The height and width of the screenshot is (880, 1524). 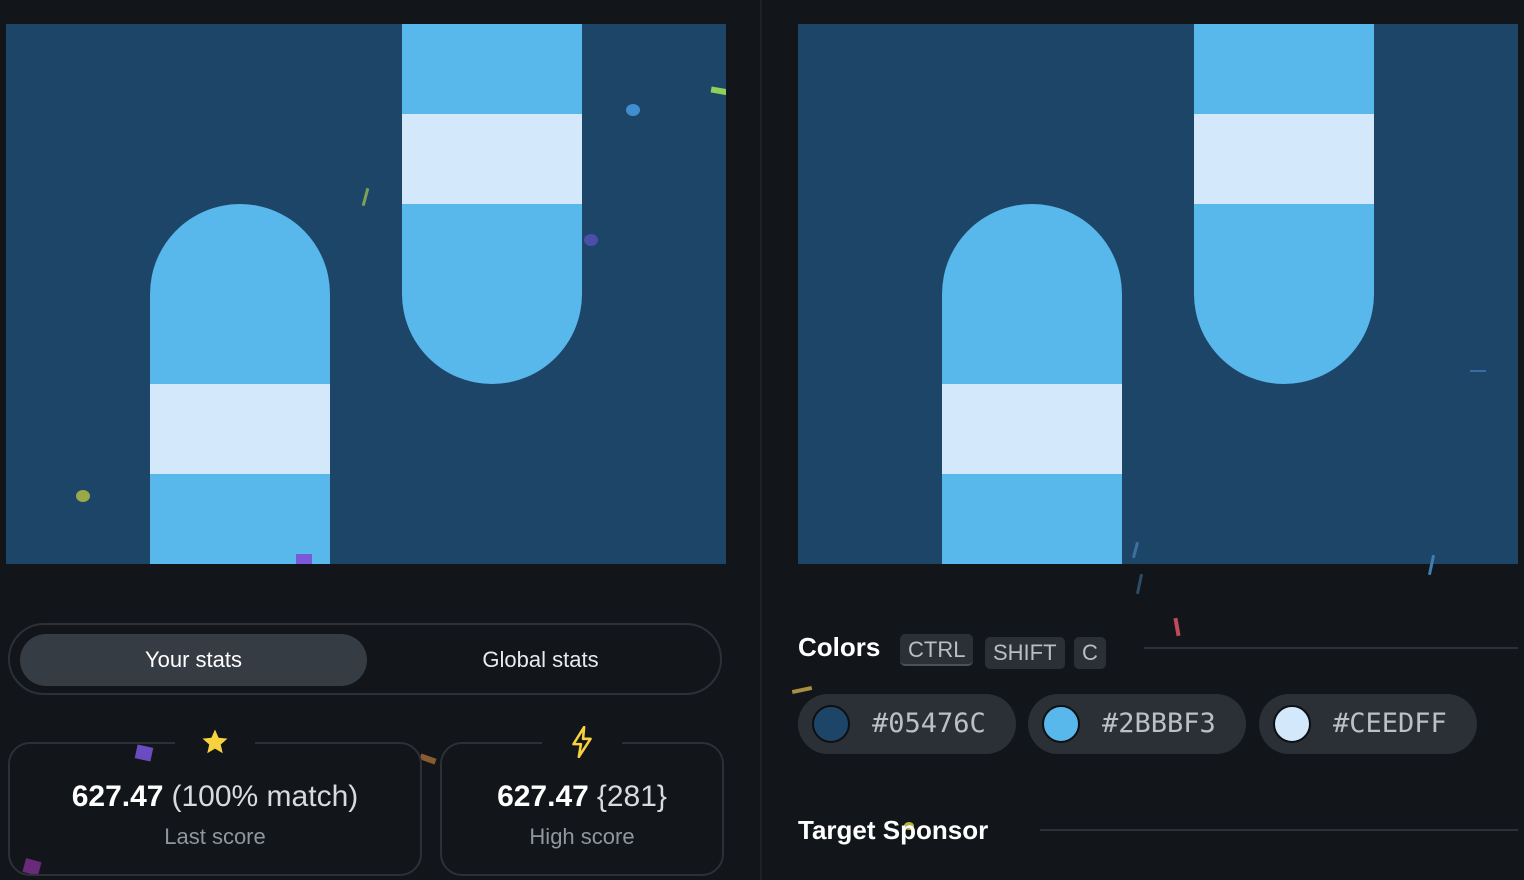 What do you see at coordinates (193, 660) in the screenshot?
I see `tab-your-stats: Your stats` at bounding box center [193, 660].